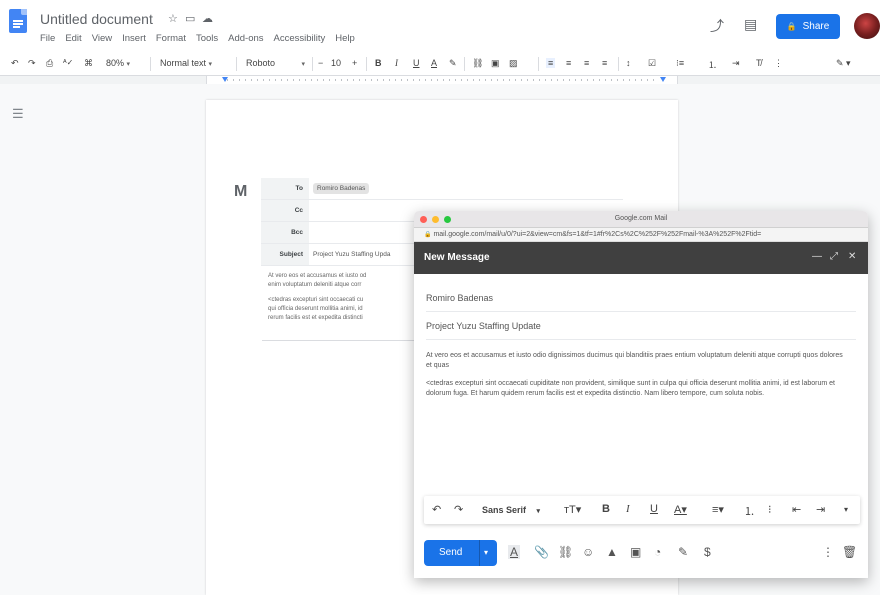  I want to click on line-spacing-icon: ↕, so click(628, 63).